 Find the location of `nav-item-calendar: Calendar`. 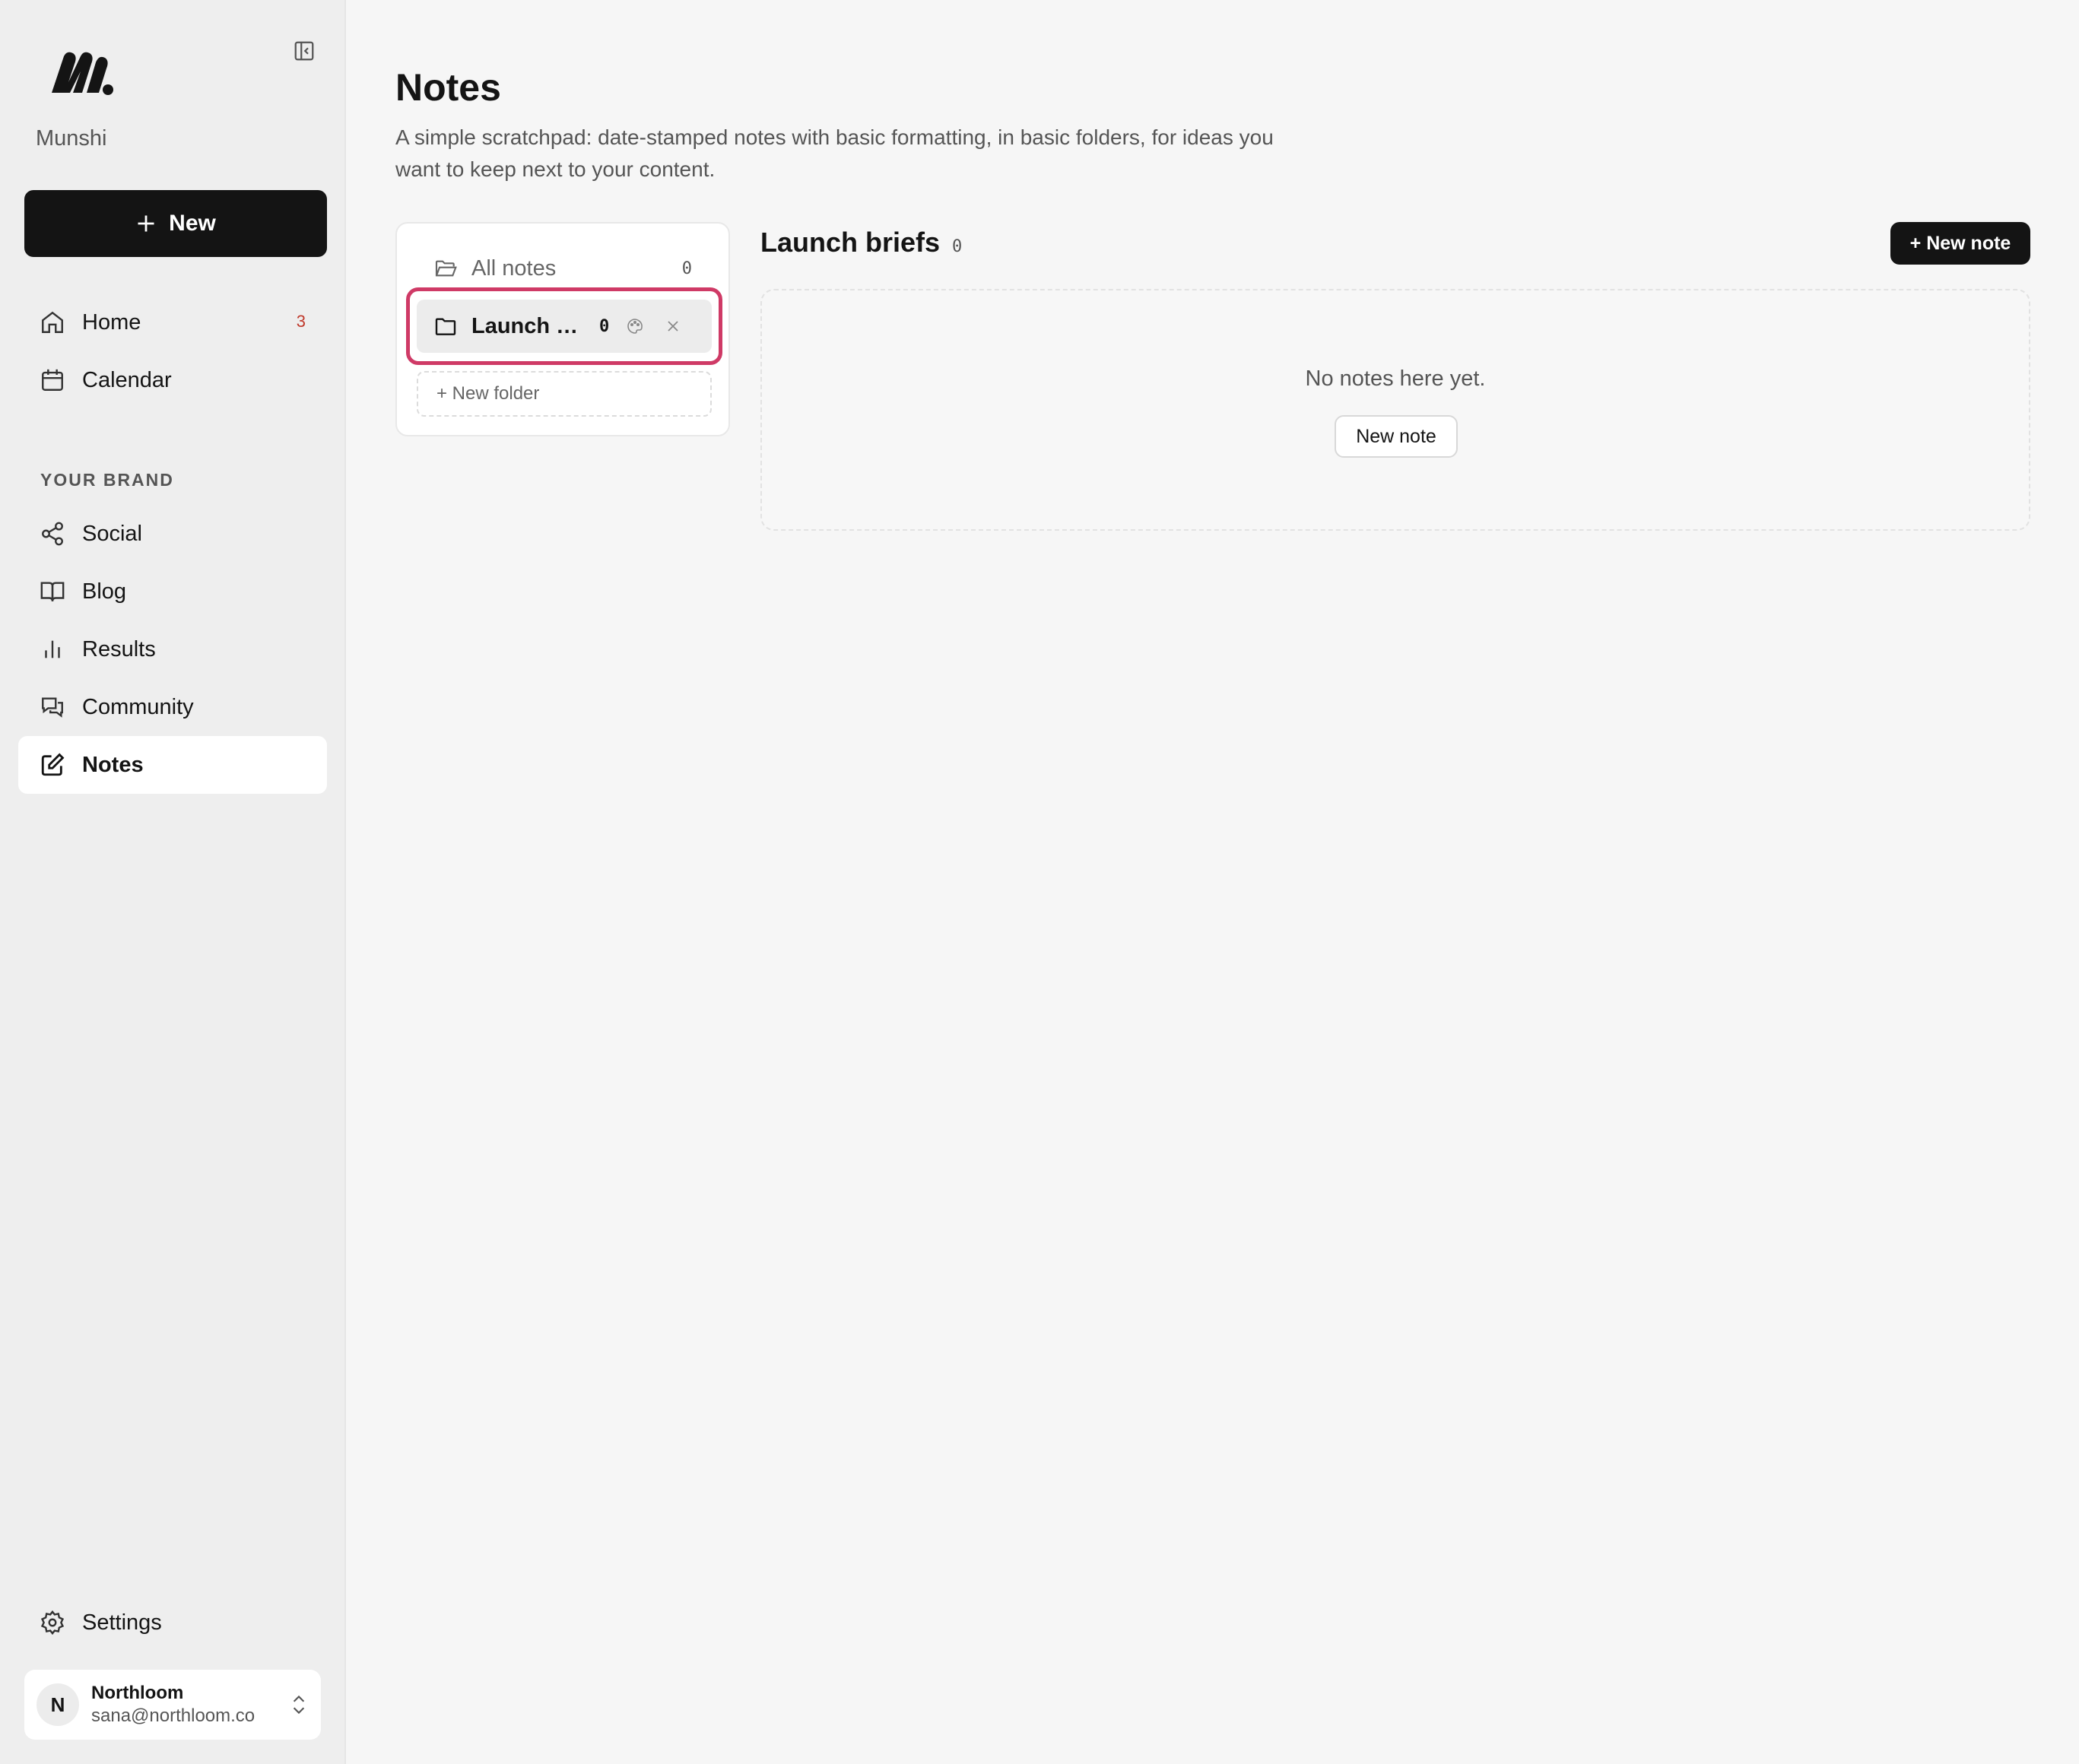

nav-item-calendar: Calendar is located at coordinates (172, 380).